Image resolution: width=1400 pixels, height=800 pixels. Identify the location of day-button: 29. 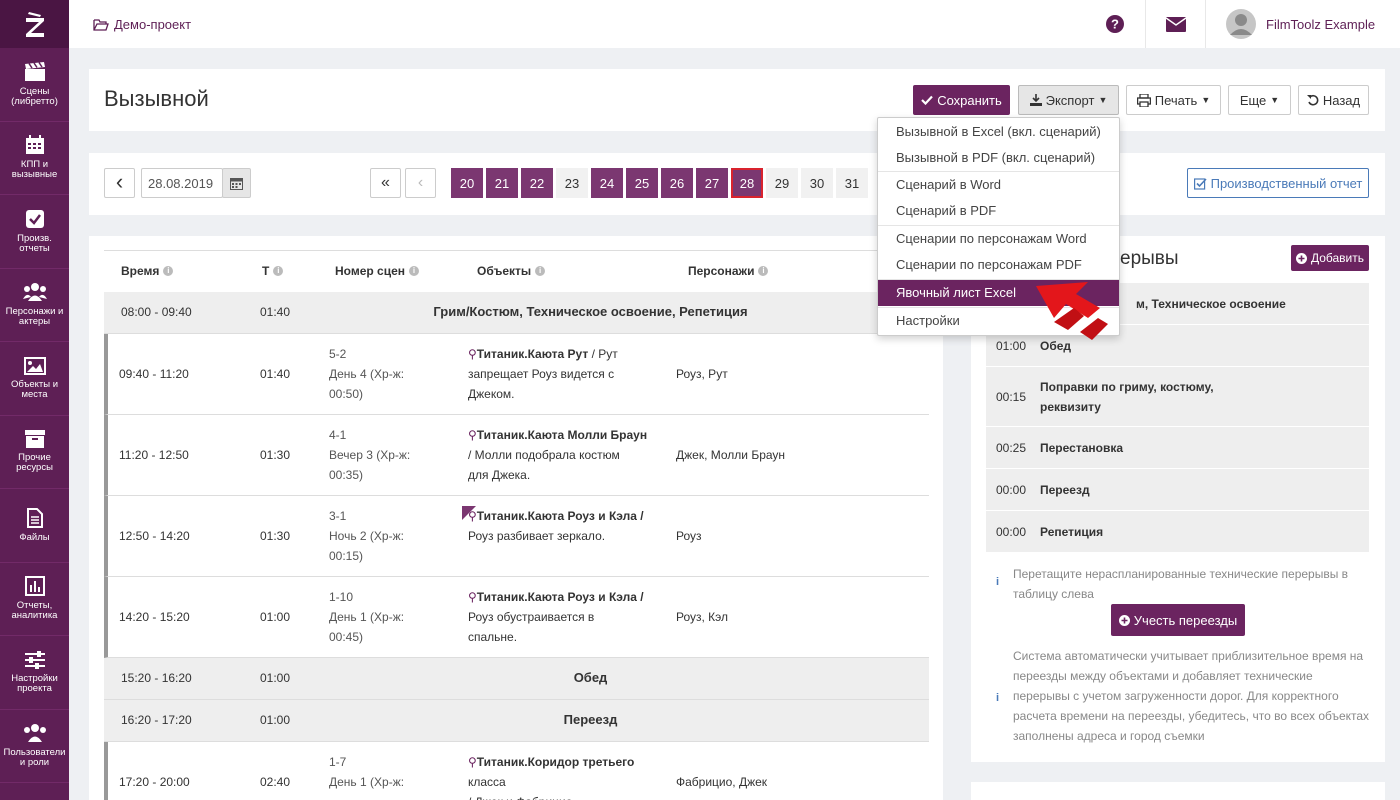
(782, 183).